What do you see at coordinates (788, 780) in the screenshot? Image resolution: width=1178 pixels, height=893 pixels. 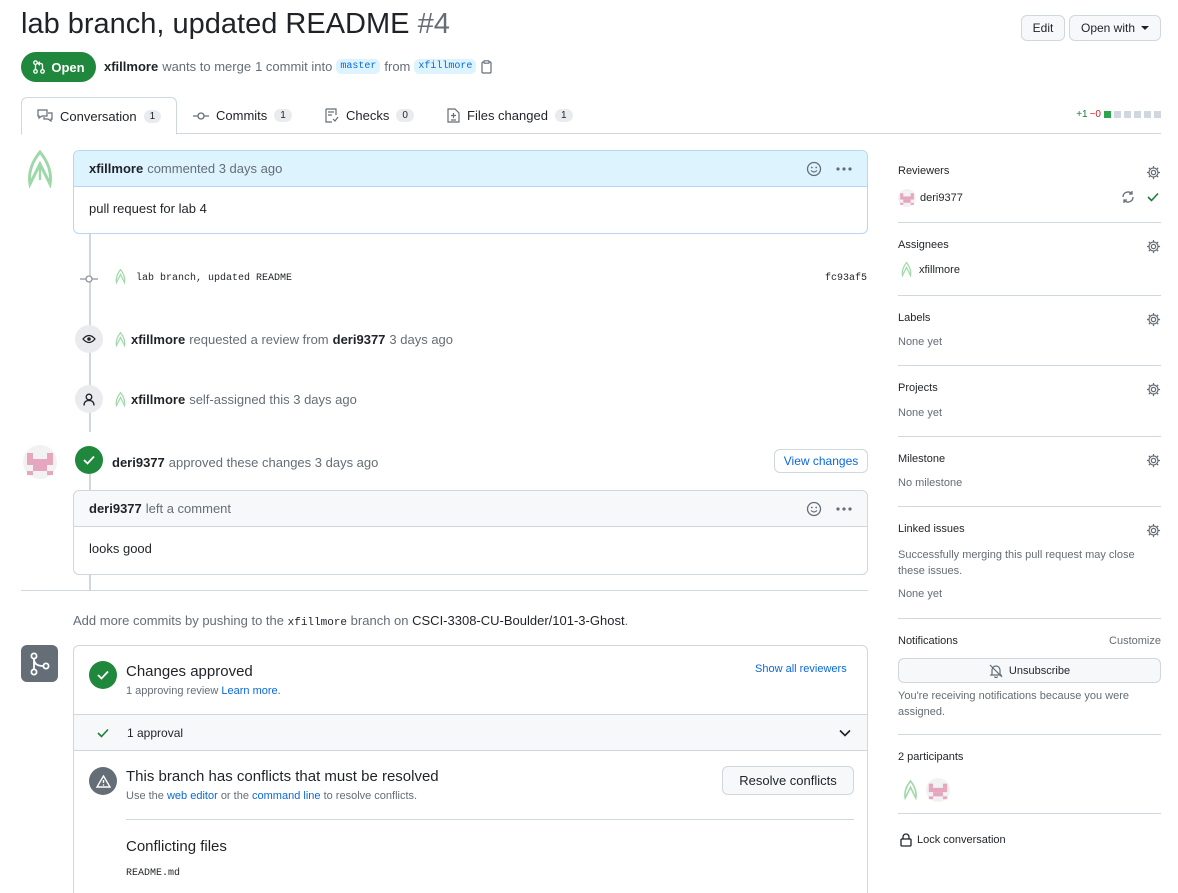 I see `resolve-conflicts-button: Resolve conflicts` at bounding box center [788, 780].